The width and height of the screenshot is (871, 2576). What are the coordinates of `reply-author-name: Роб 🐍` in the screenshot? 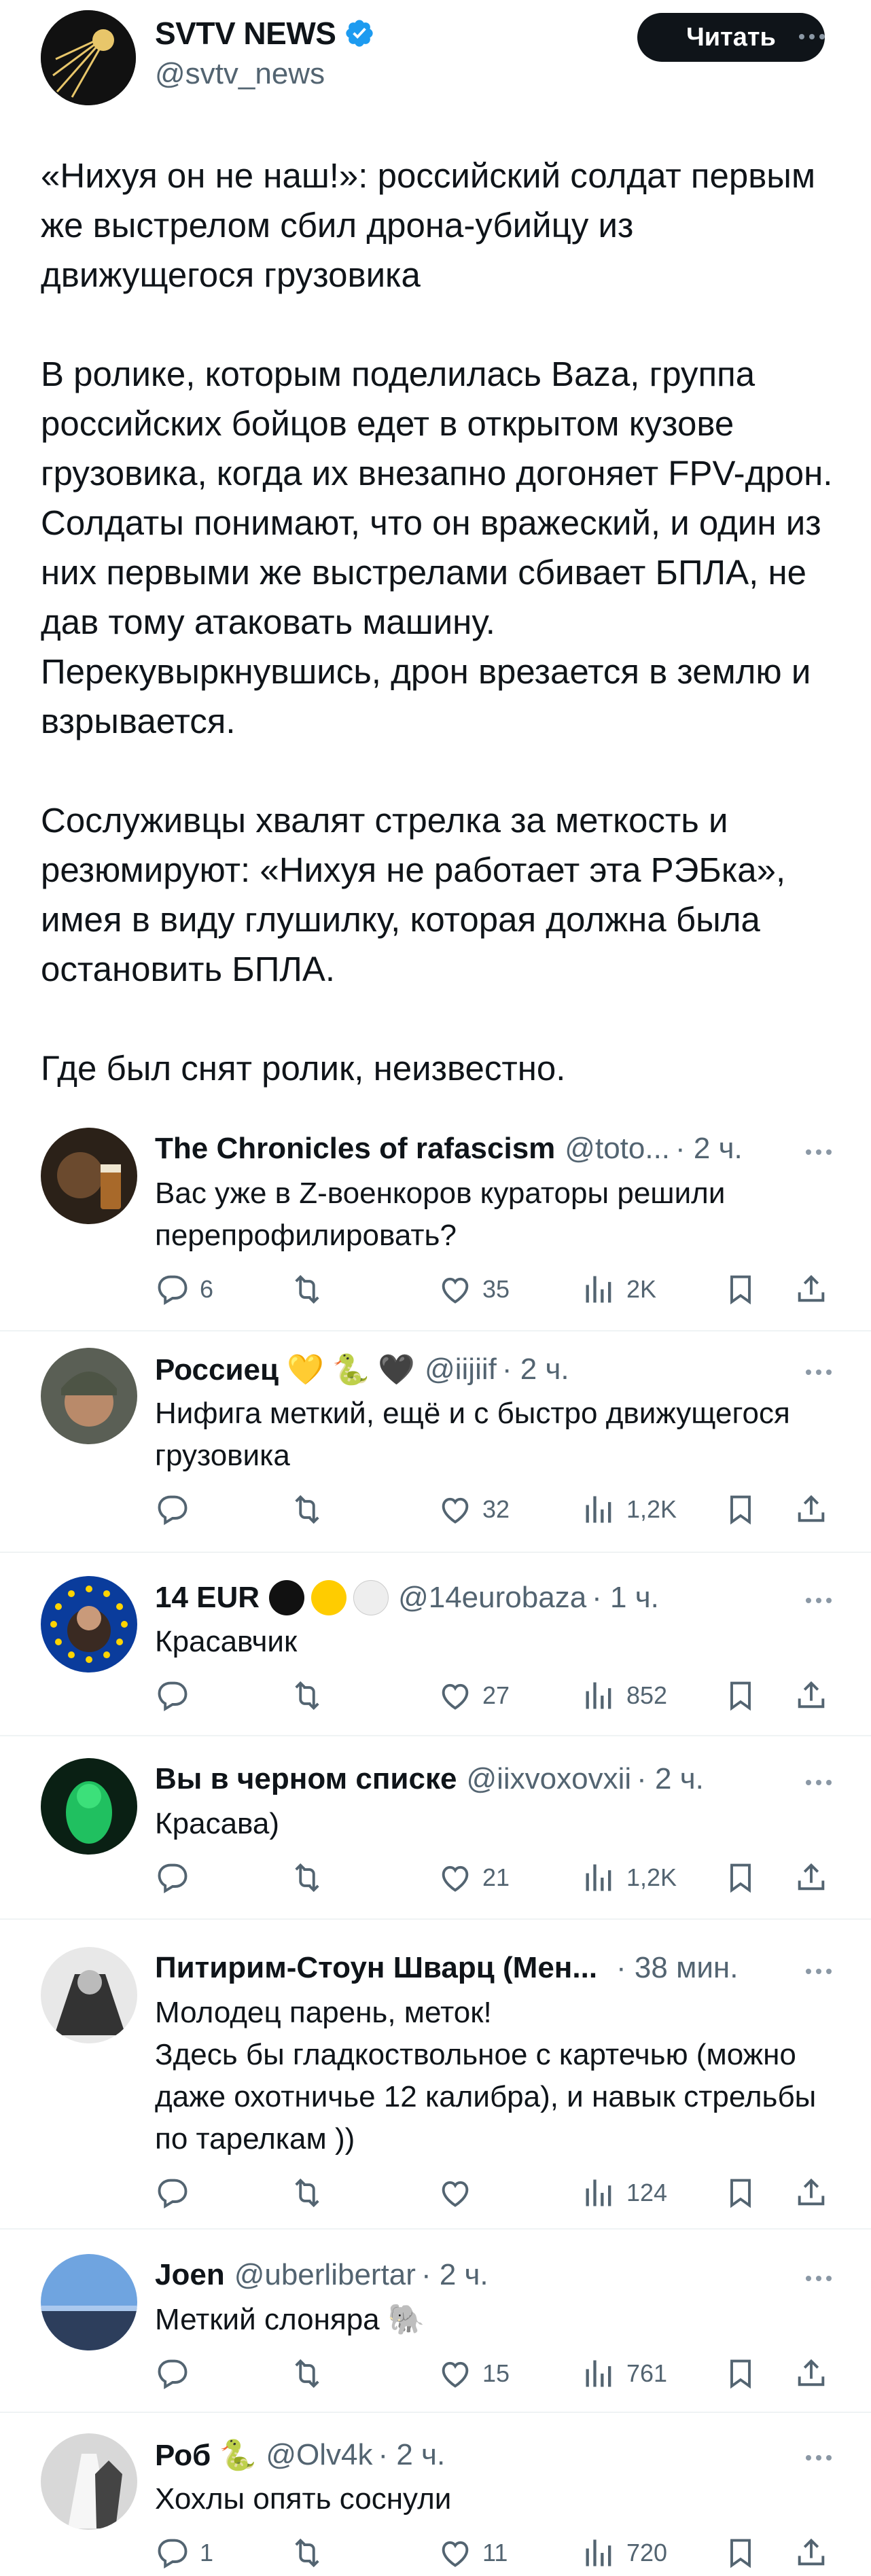 It's located at (205, 2455).